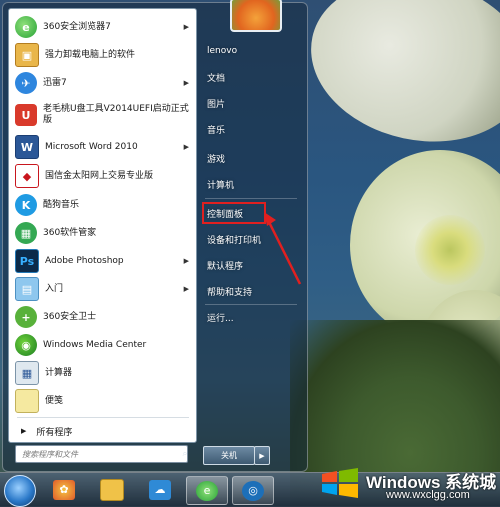 The width and height of the screenshot is (500, 507). I want to click on windows-logo-icon, so click(340, 483).